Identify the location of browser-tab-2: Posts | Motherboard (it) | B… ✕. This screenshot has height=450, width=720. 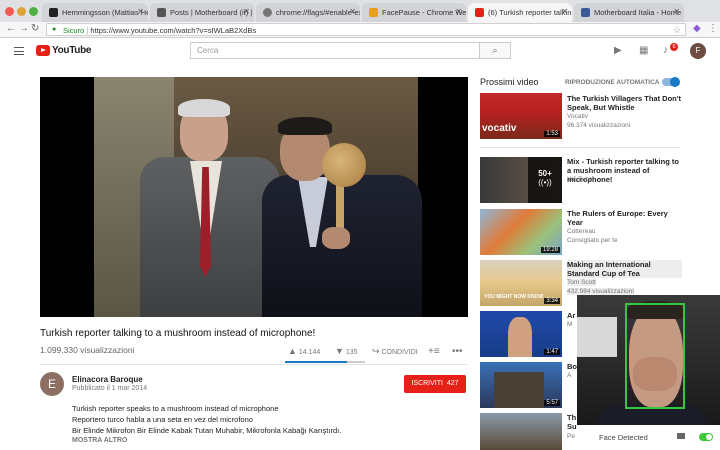
(202, 12).